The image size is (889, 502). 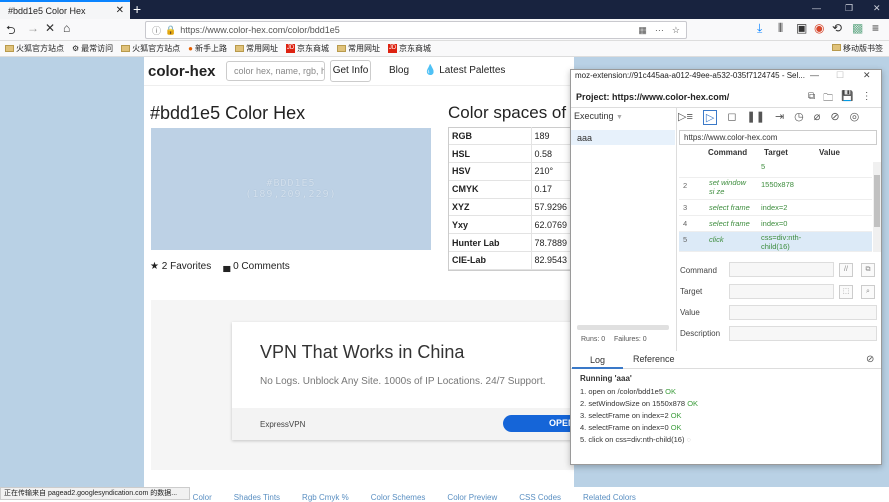 What do you see at coordinates (66, 28) in the screenshot?
I see `home-icon: ⌂` at bounding box center [66, 28].